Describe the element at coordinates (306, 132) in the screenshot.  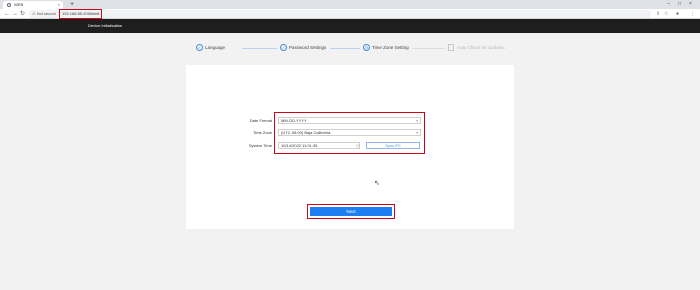
I see `time-zone-value: (UTC-08:00) Baja California` at that location.